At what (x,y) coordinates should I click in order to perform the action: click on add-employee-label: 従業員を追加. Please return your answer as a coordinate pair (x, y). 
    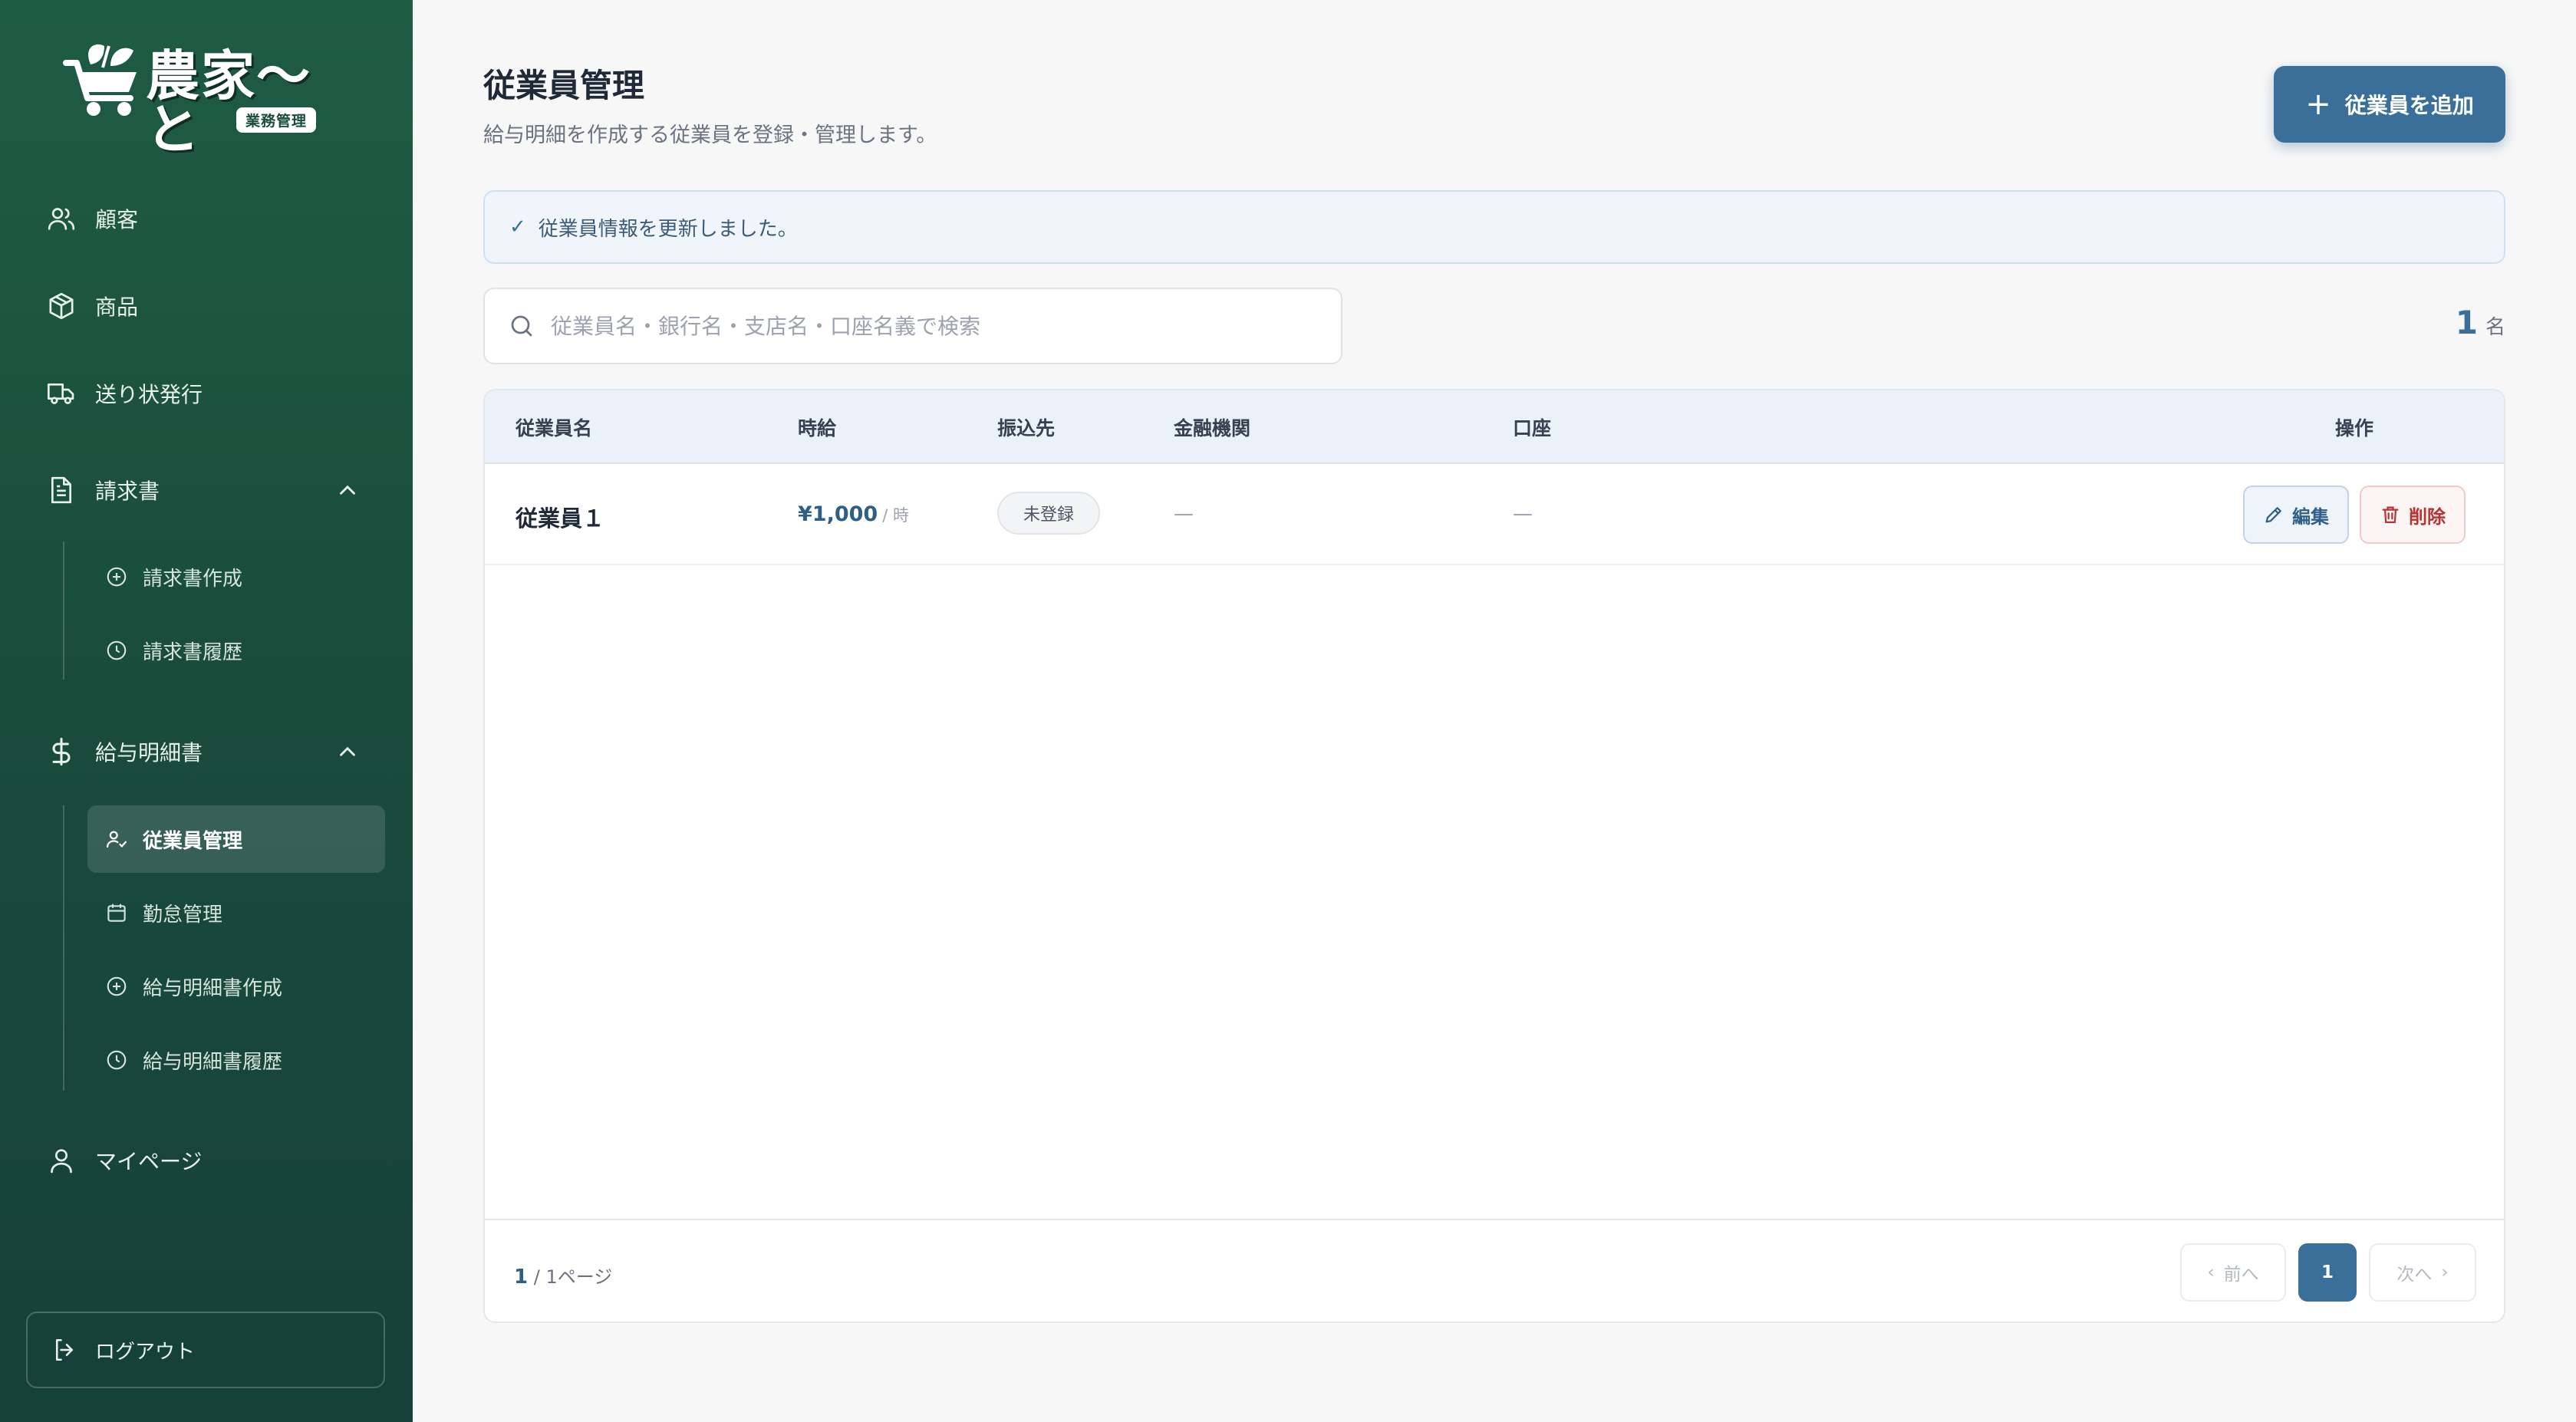
    Looking at the image, I should click on (2409, 105).